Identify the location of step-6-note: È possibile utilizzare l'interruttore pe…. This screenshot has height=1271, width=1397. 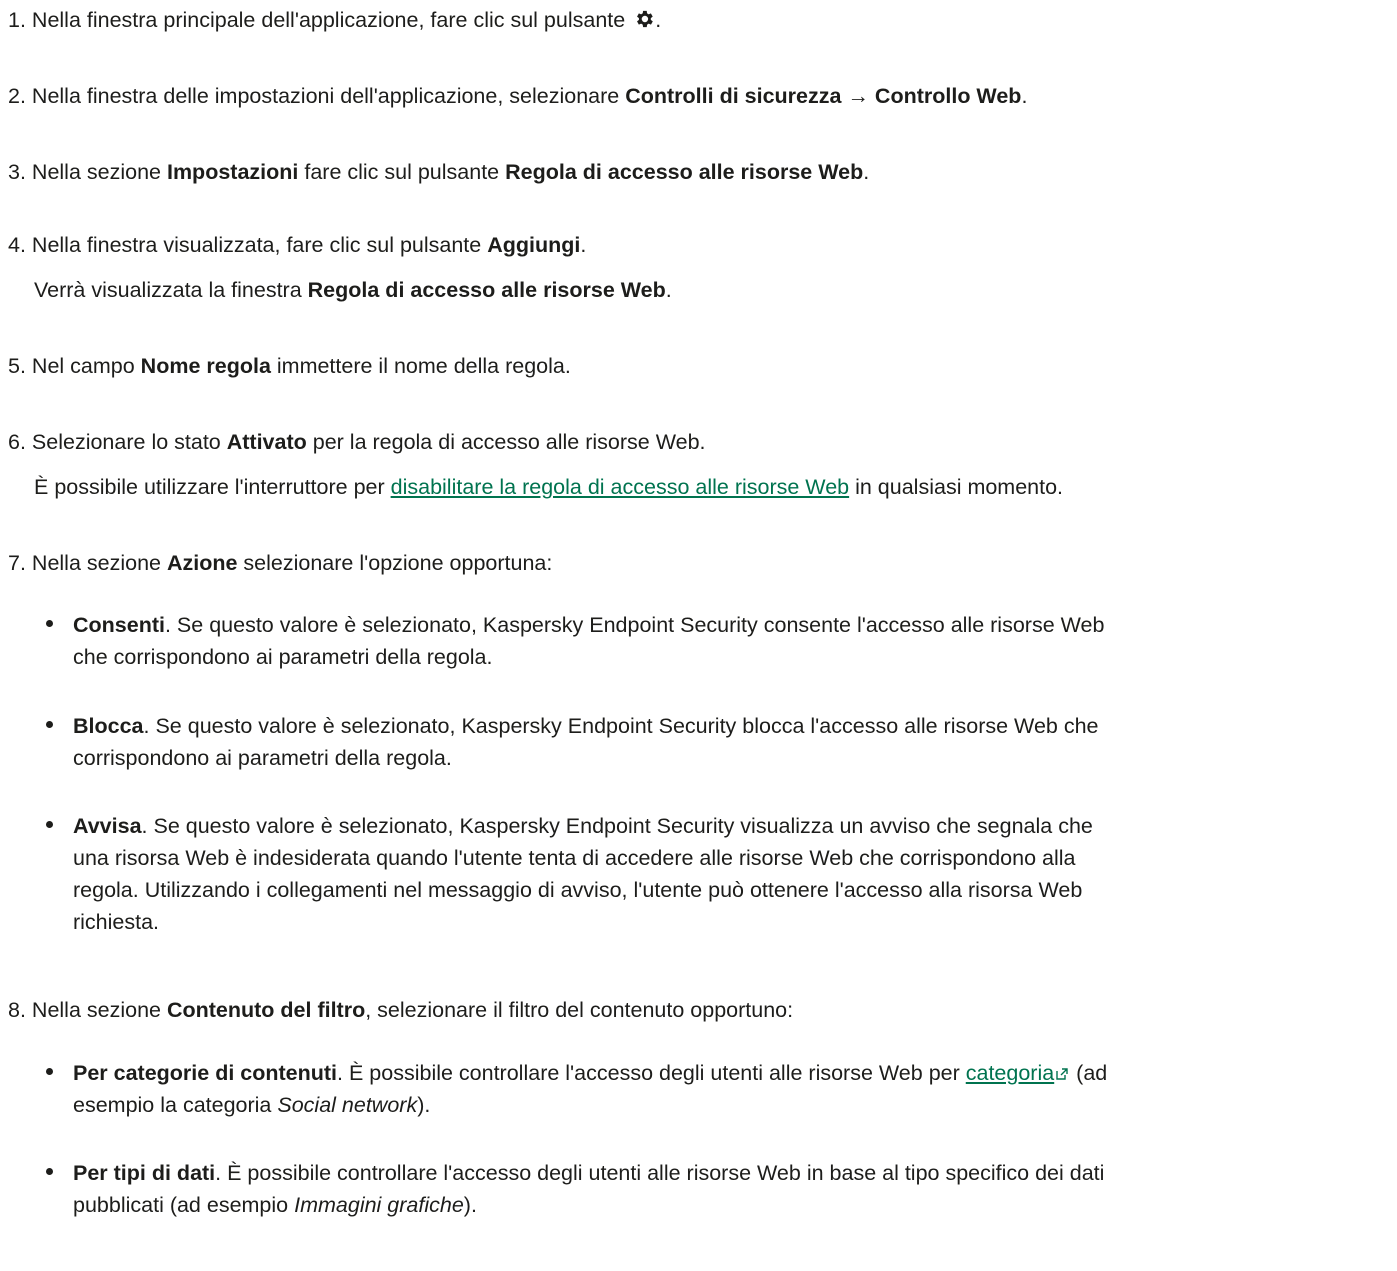
(548, 487).